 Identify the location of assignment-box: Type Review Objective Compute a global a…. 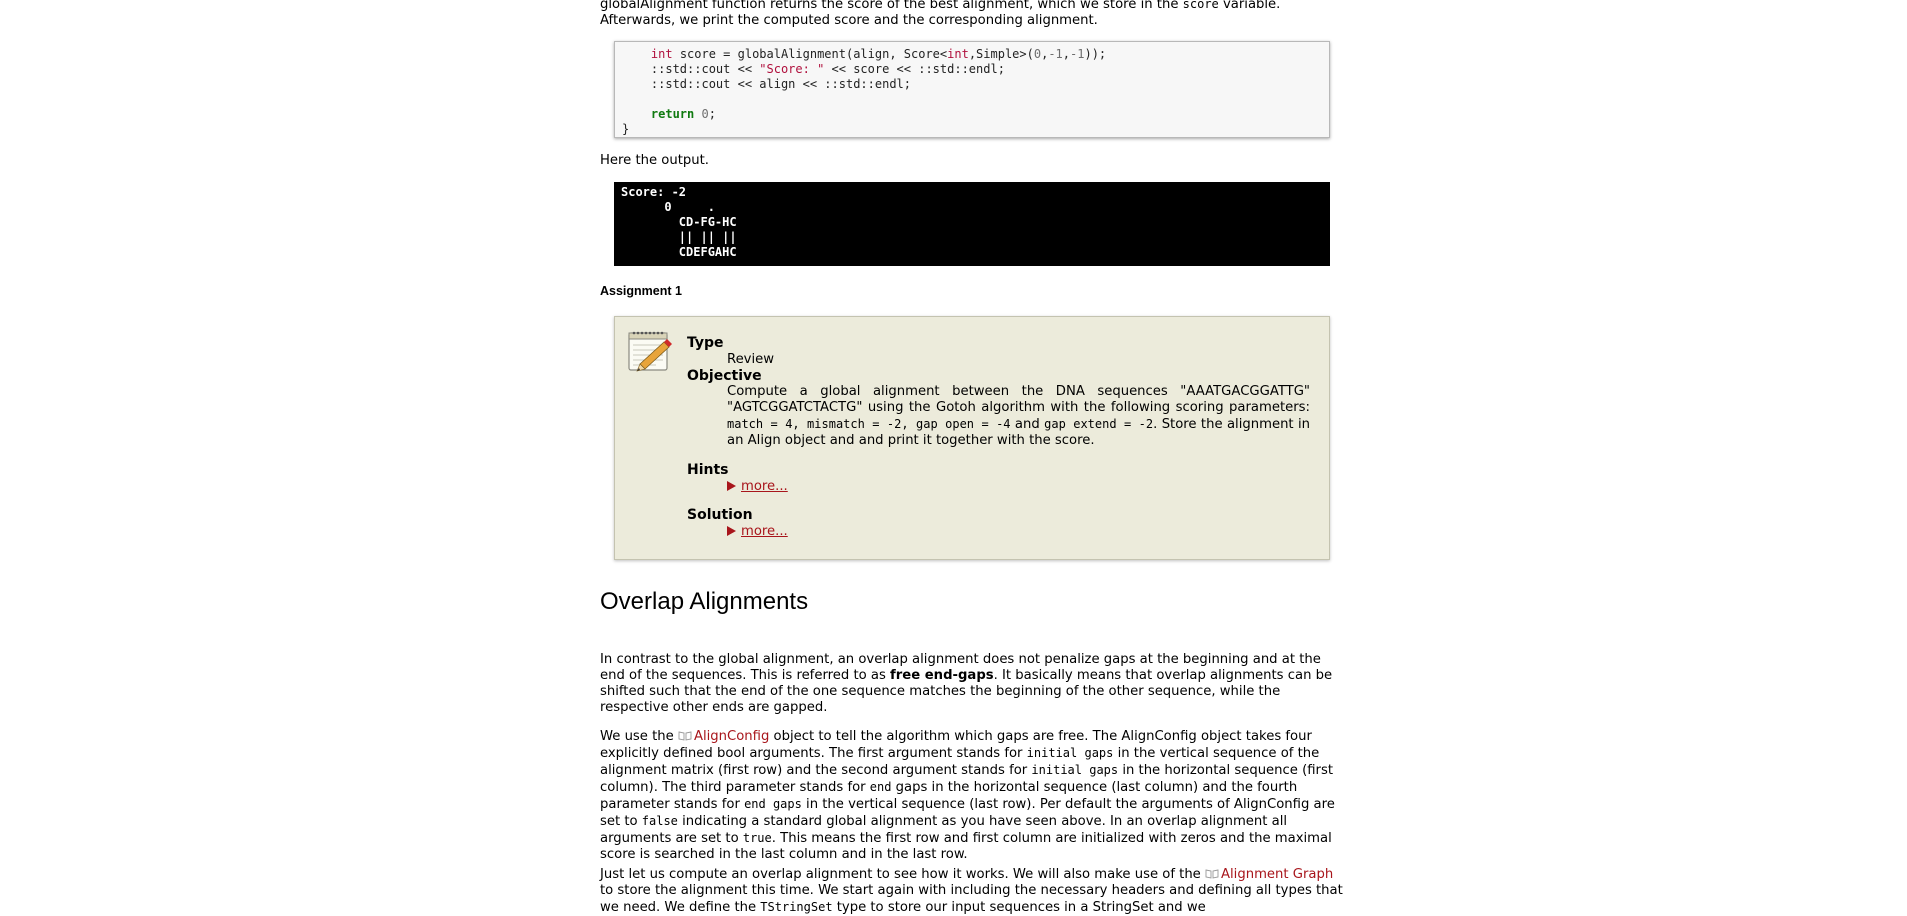
(972, 438).